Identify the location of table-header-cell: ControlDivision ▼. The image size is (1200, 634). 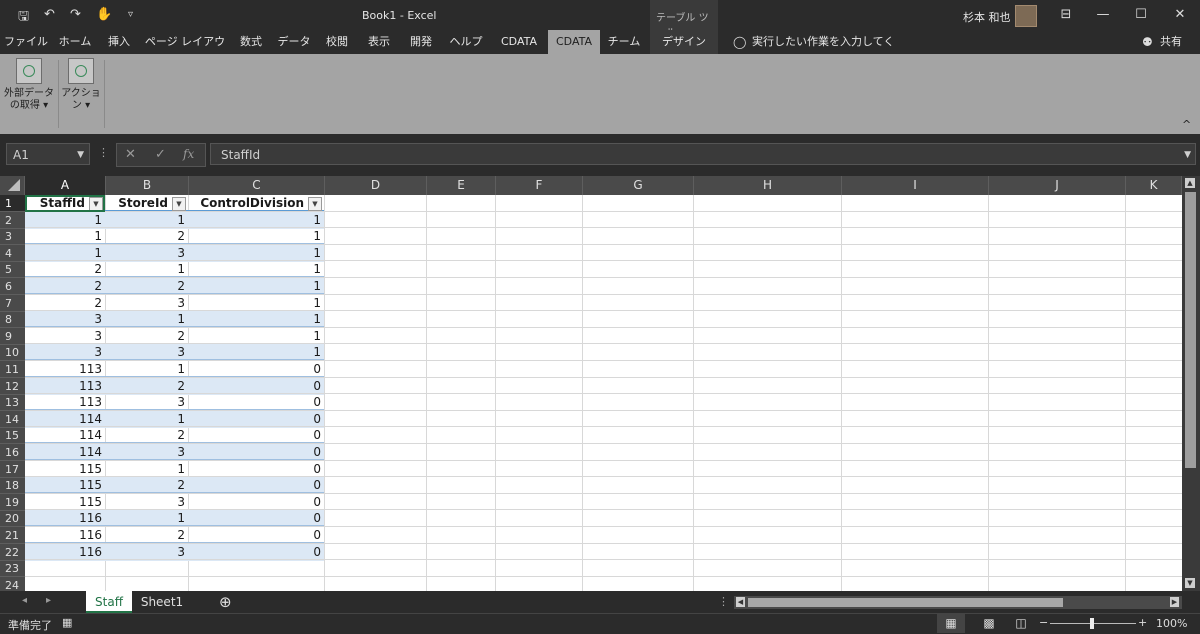
(256, 203).